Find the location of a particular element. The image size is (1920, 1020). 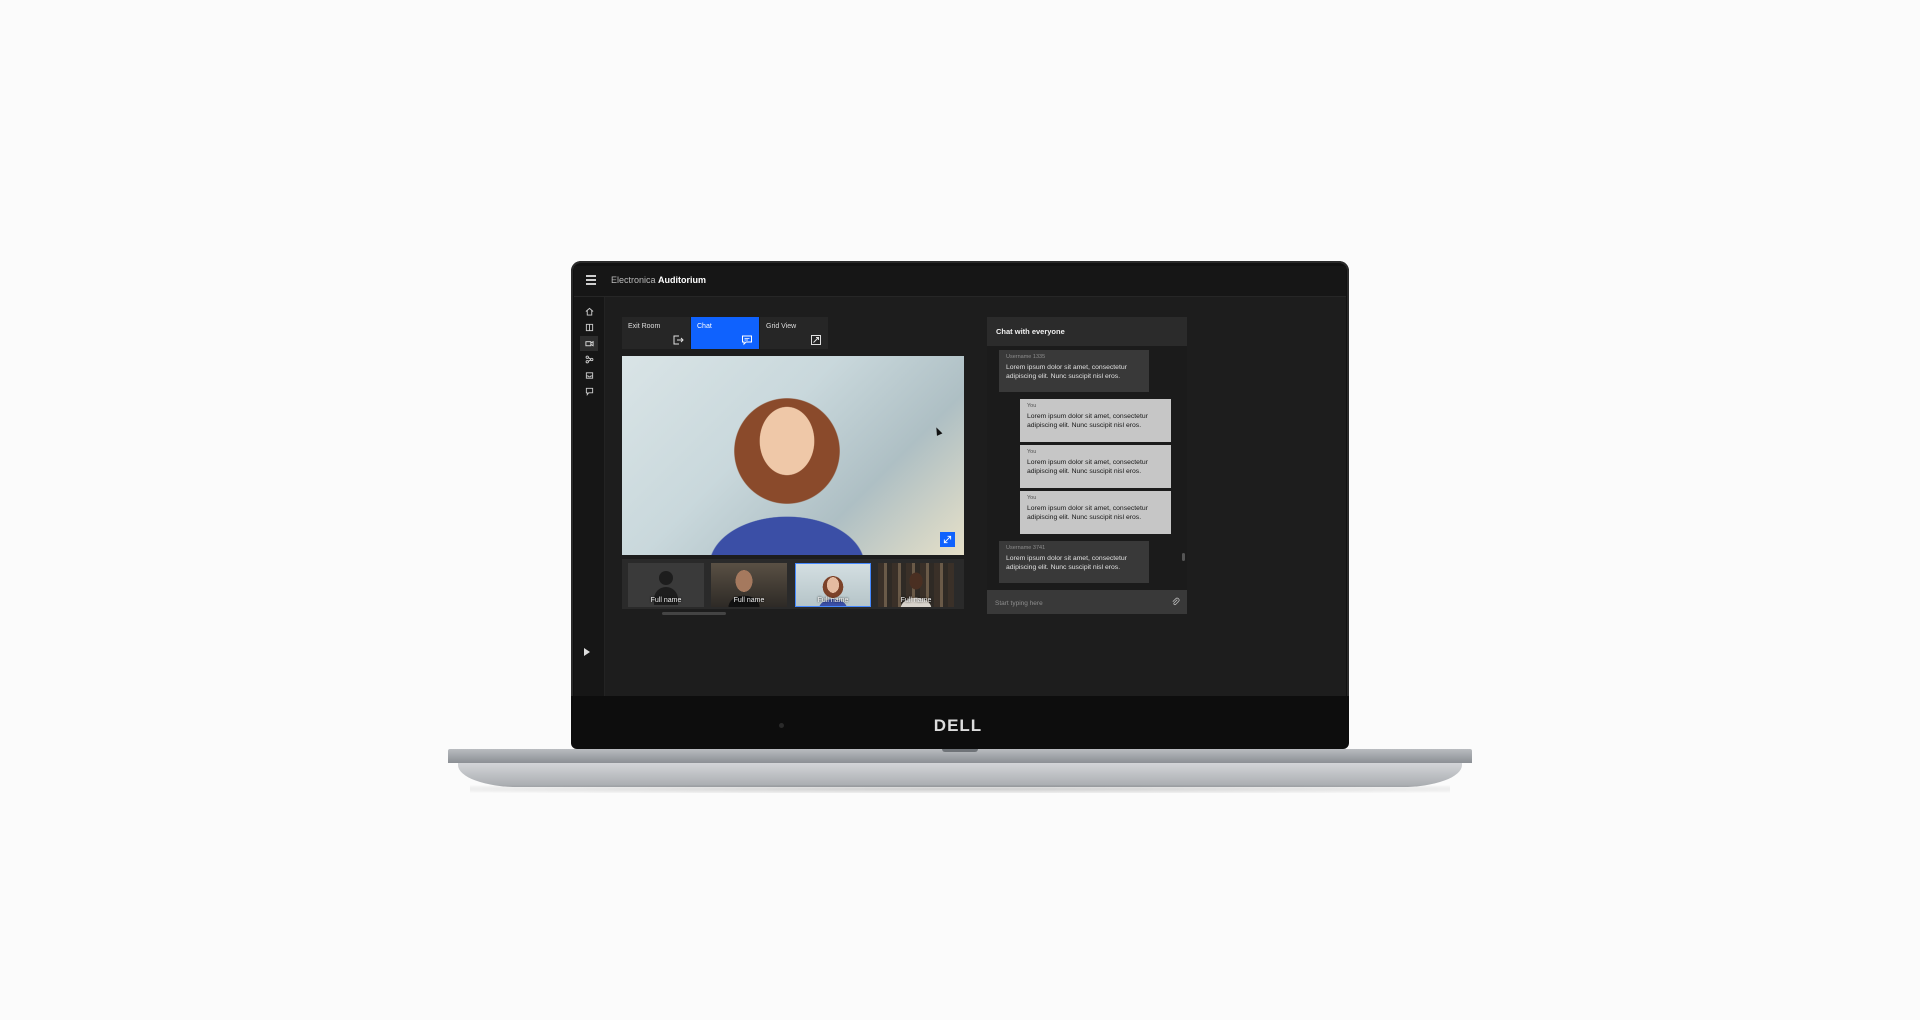

grid-view-icon is located at coordinates (816, 340).